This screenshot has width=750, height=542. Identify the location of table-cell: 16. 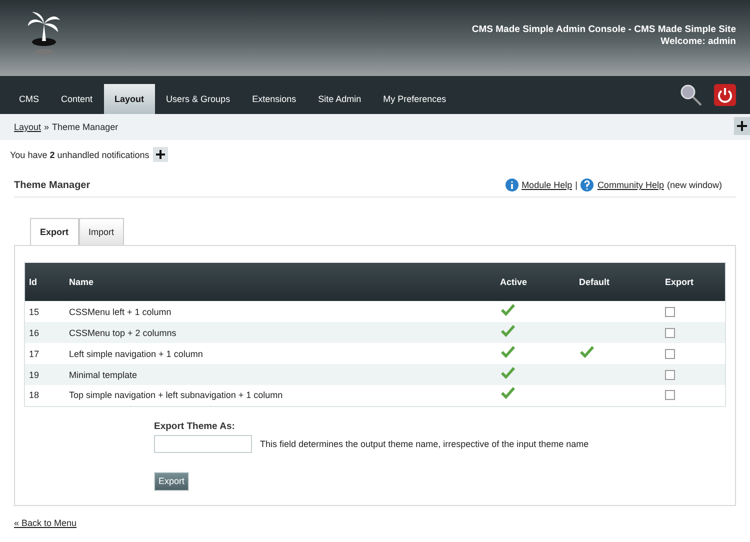
(44, 332).